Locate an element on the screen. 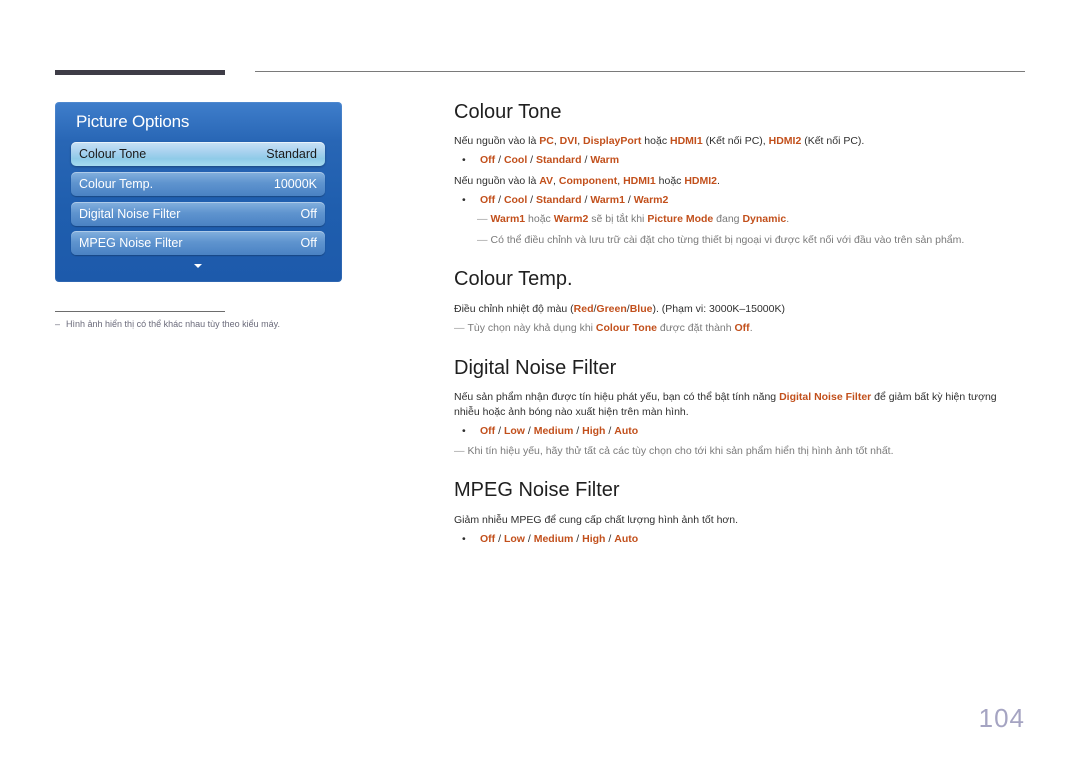 This screenshot has height=763, width=1080. menu-item-label: Colour Tone is located at coordinates (113, 154).